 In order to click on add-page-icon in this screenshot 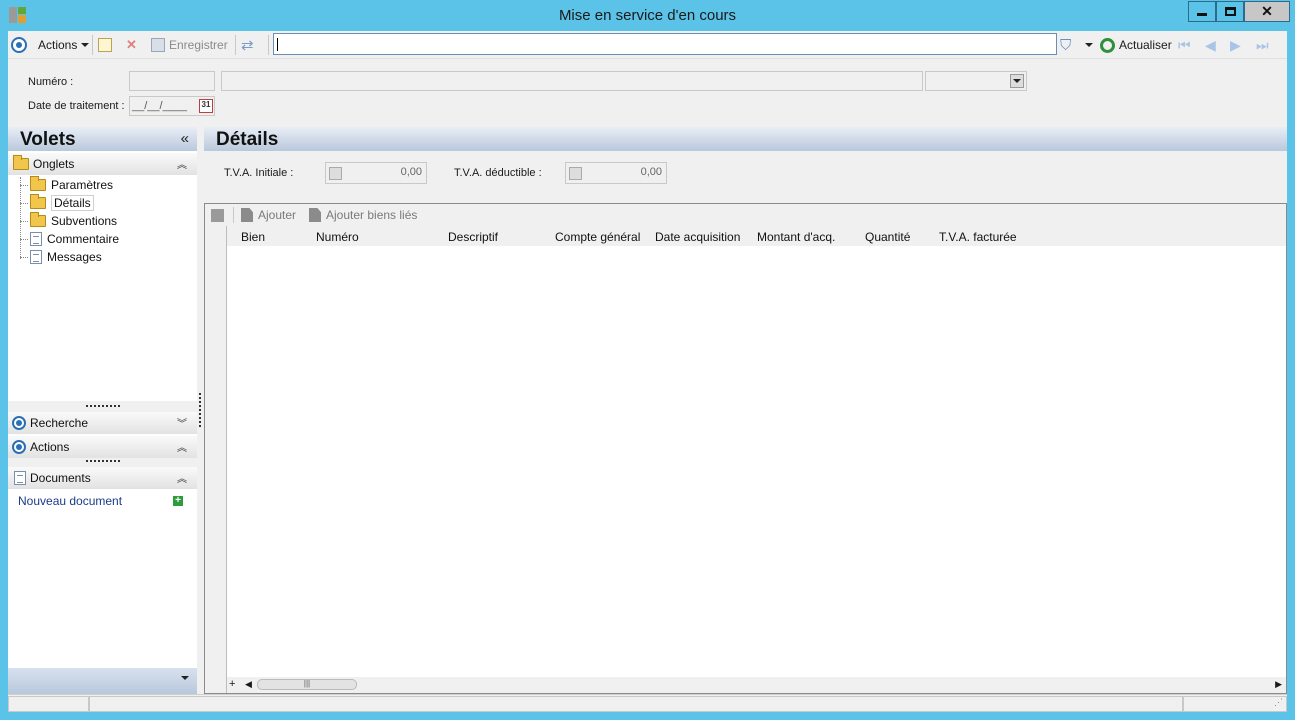, I will do `click(247, 215)`.